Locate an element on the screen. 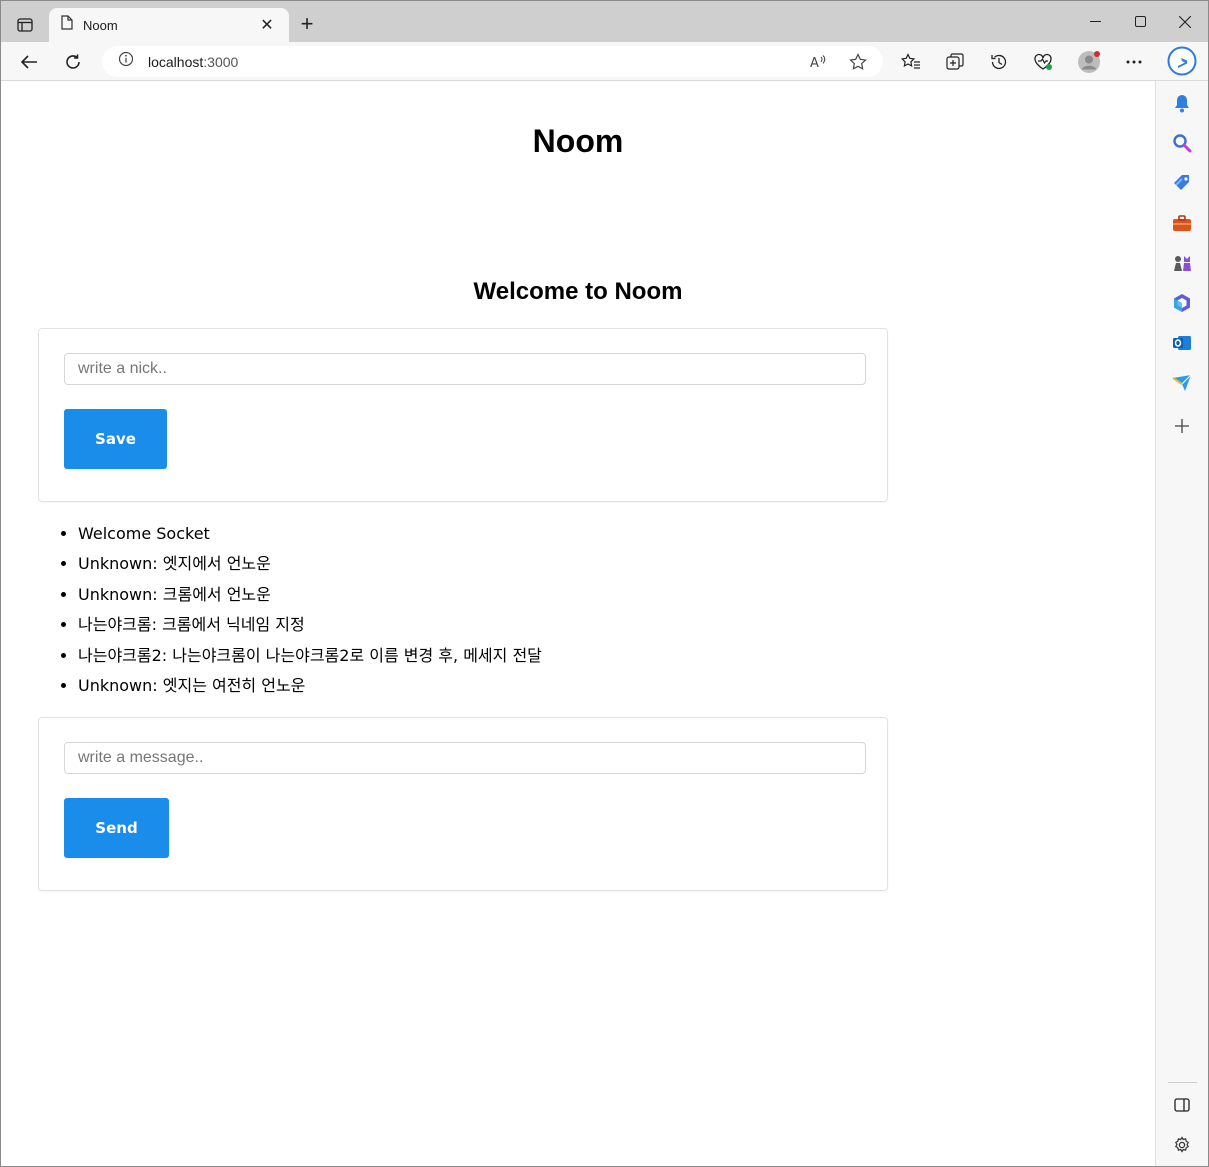 Image resolution: width=1209 pixels, height=1167 pixels. message-item: 나는야크롬: 크롬에서 닉네임 지정 is located at coordinates (310, 629).